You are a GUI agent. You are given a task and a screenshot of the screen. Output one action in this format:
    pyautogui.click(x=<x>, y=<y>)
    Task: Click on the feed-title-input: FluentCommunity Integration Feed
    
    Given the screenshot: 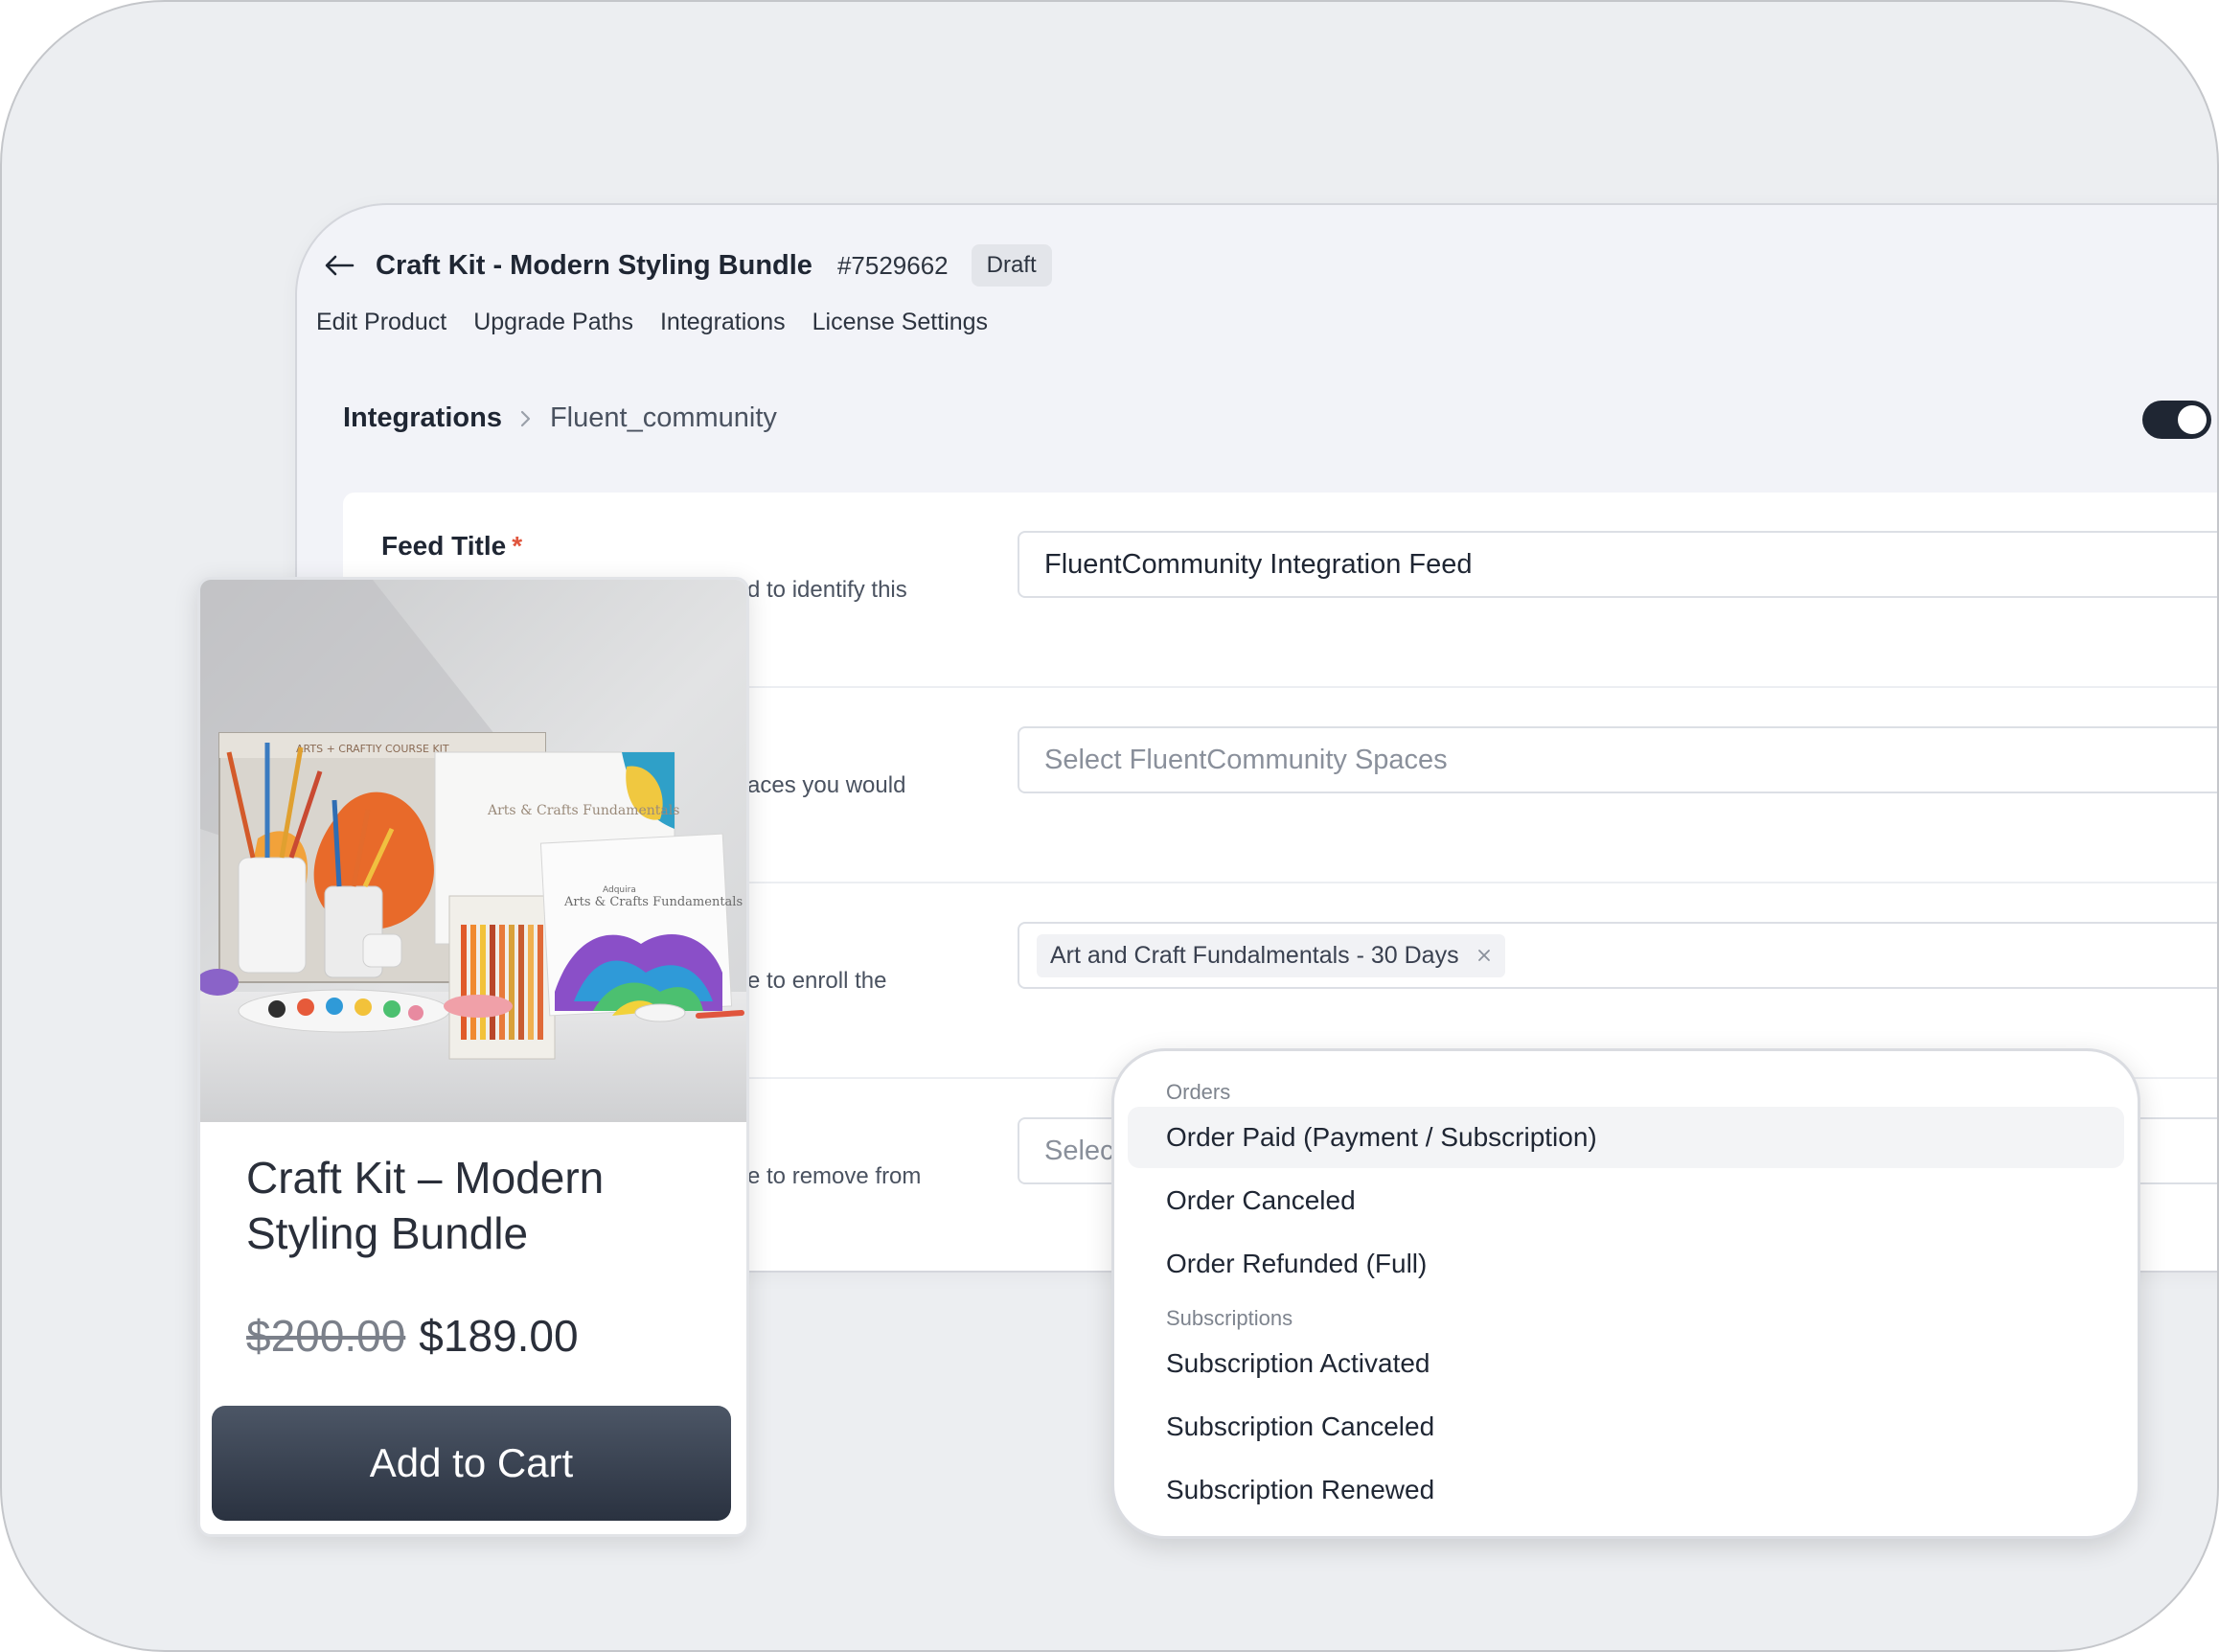 What is the action you would take?
    pyautogui.click(x=1617, y=564)
    